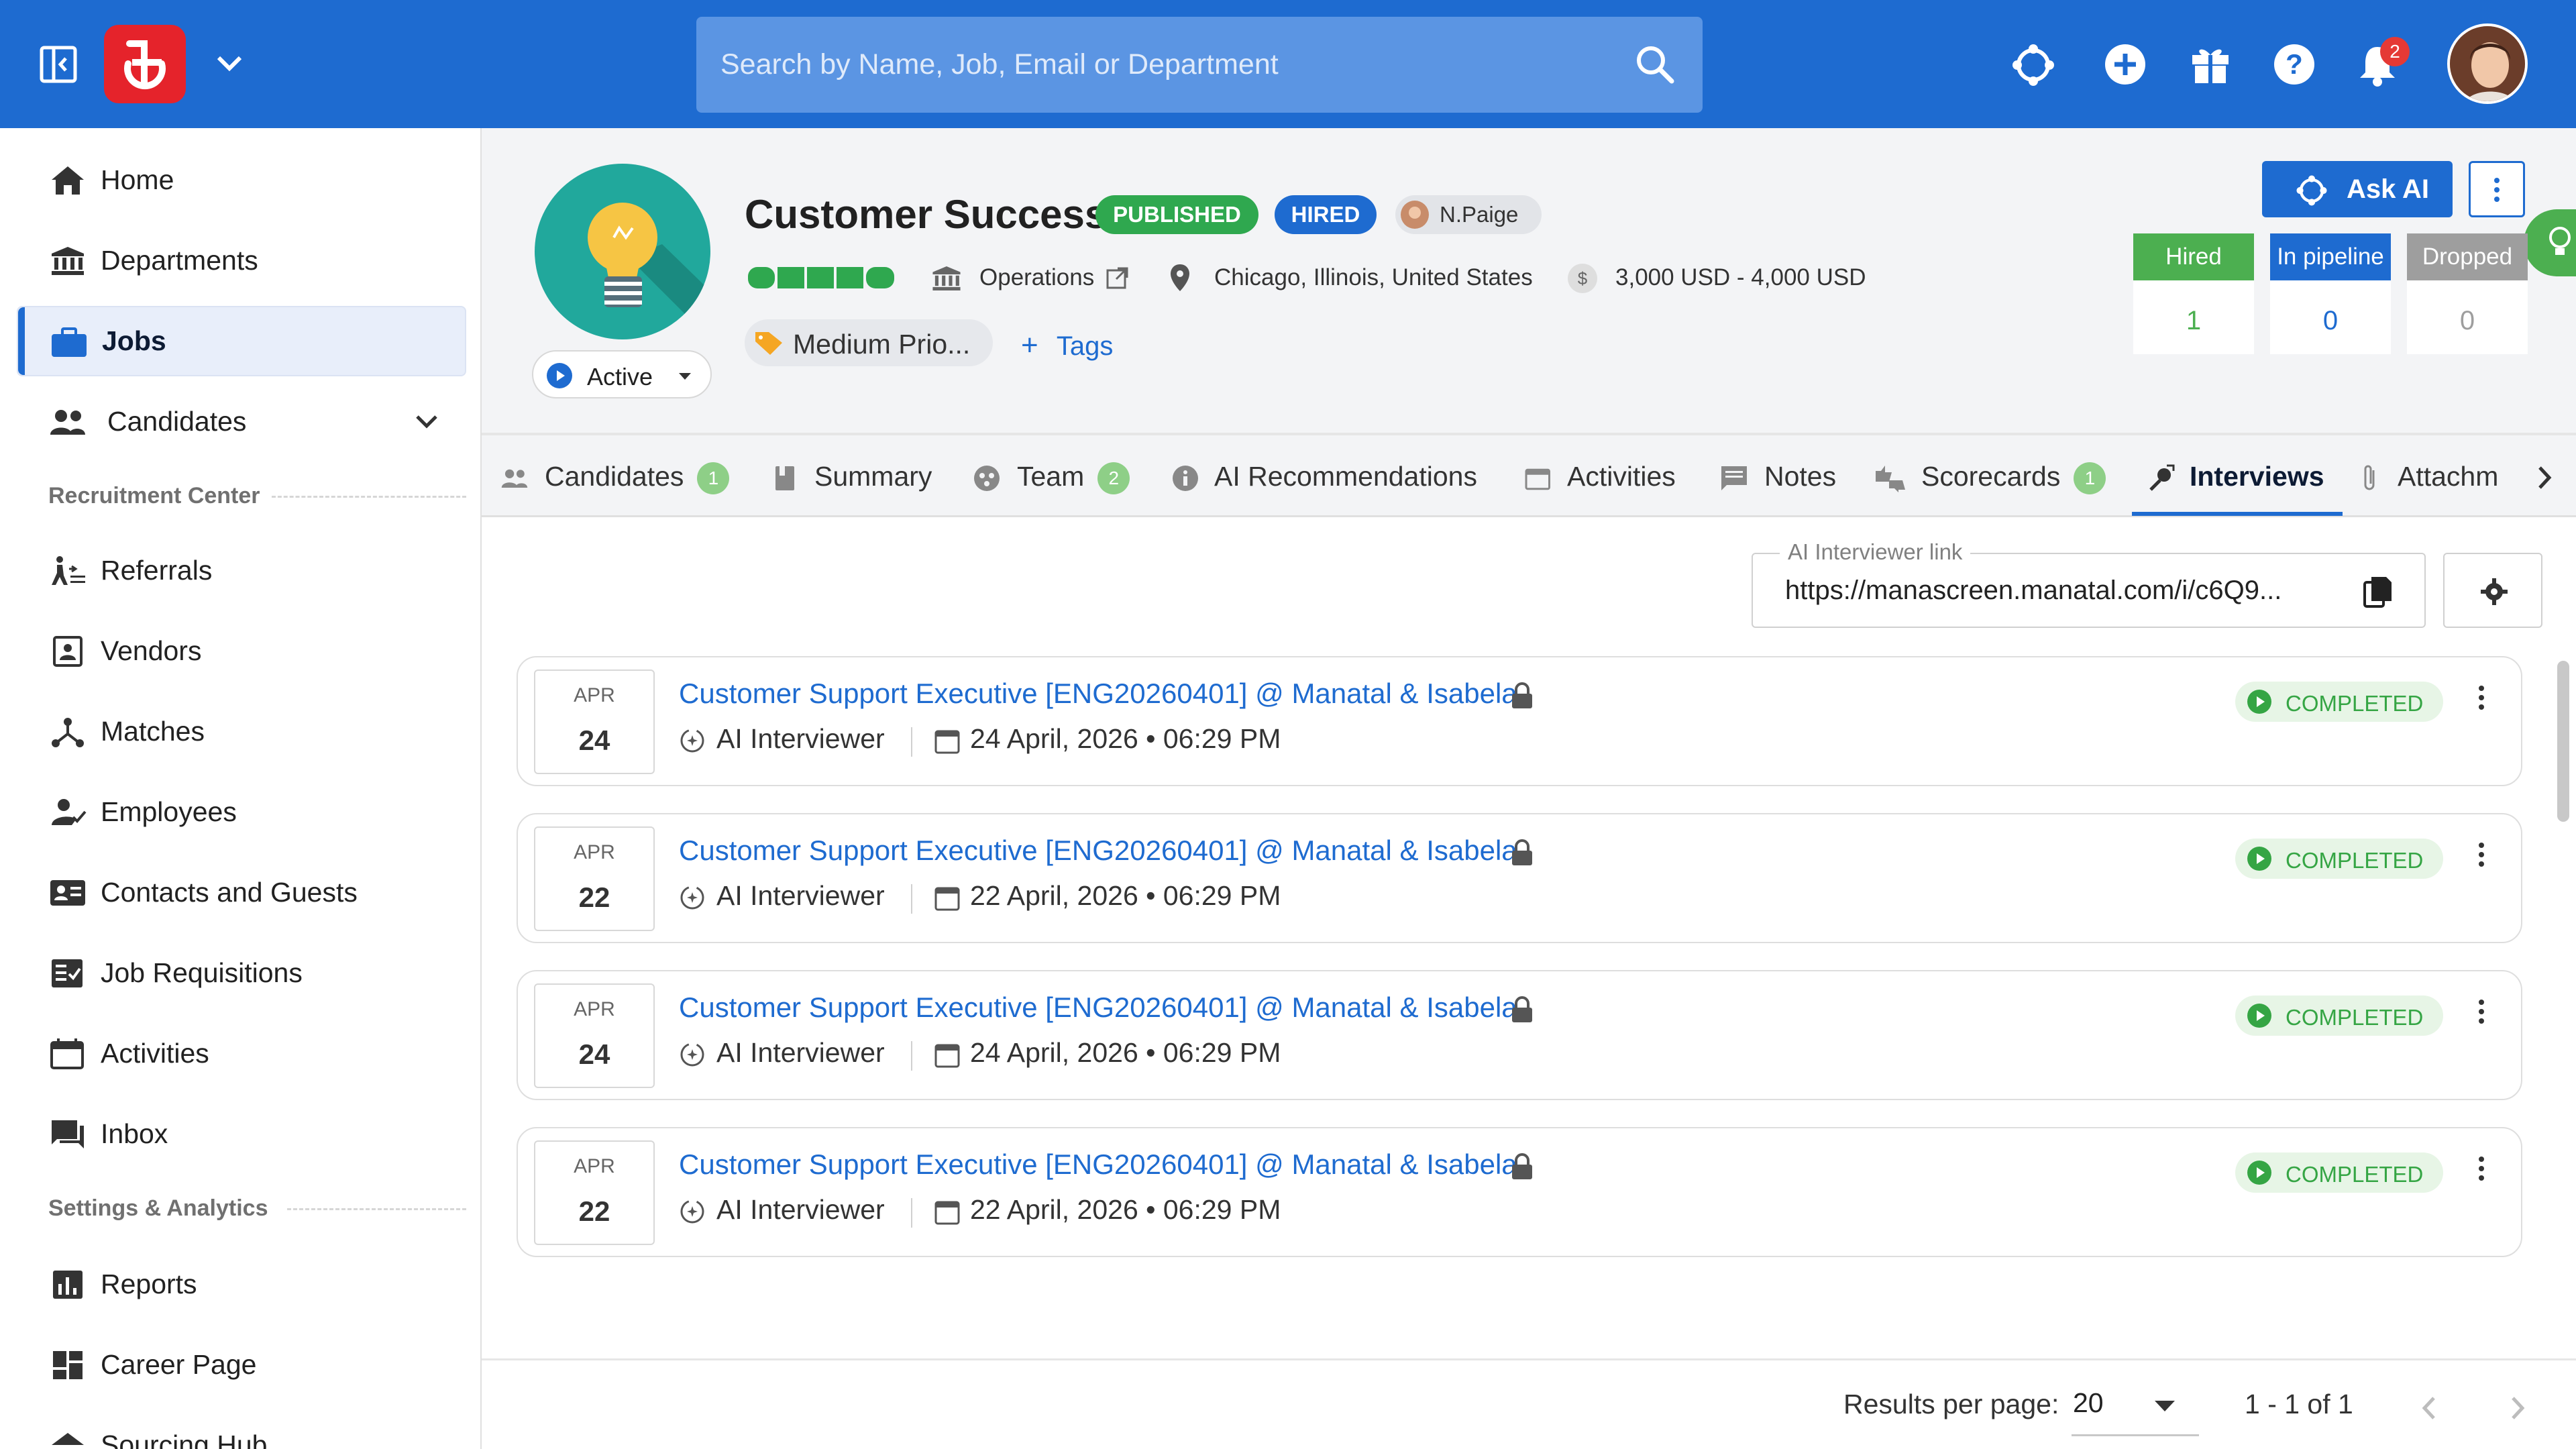  Describe the element at coordinates (1067, 345) in the screenshot. I see `add-tags-button: + Tags` at that location.